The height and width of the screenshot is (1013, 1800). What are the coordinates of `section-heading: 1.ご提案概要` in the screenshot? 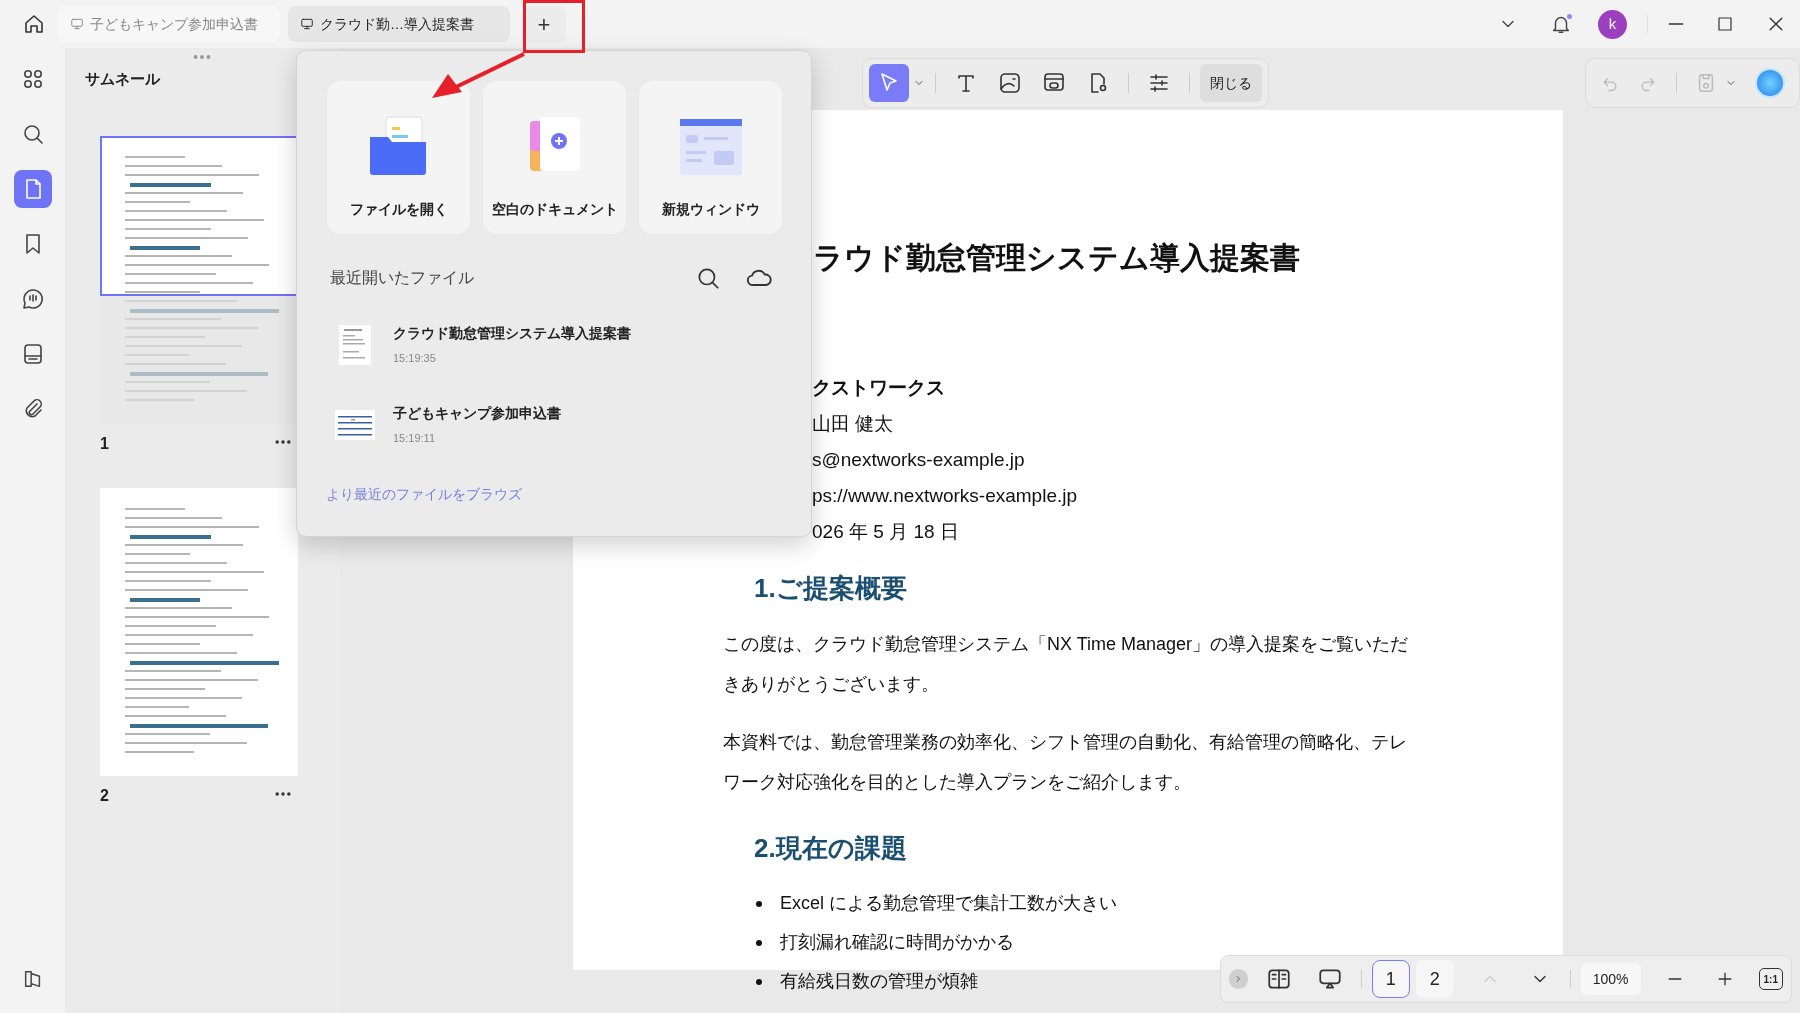 It's located at (830, 588).